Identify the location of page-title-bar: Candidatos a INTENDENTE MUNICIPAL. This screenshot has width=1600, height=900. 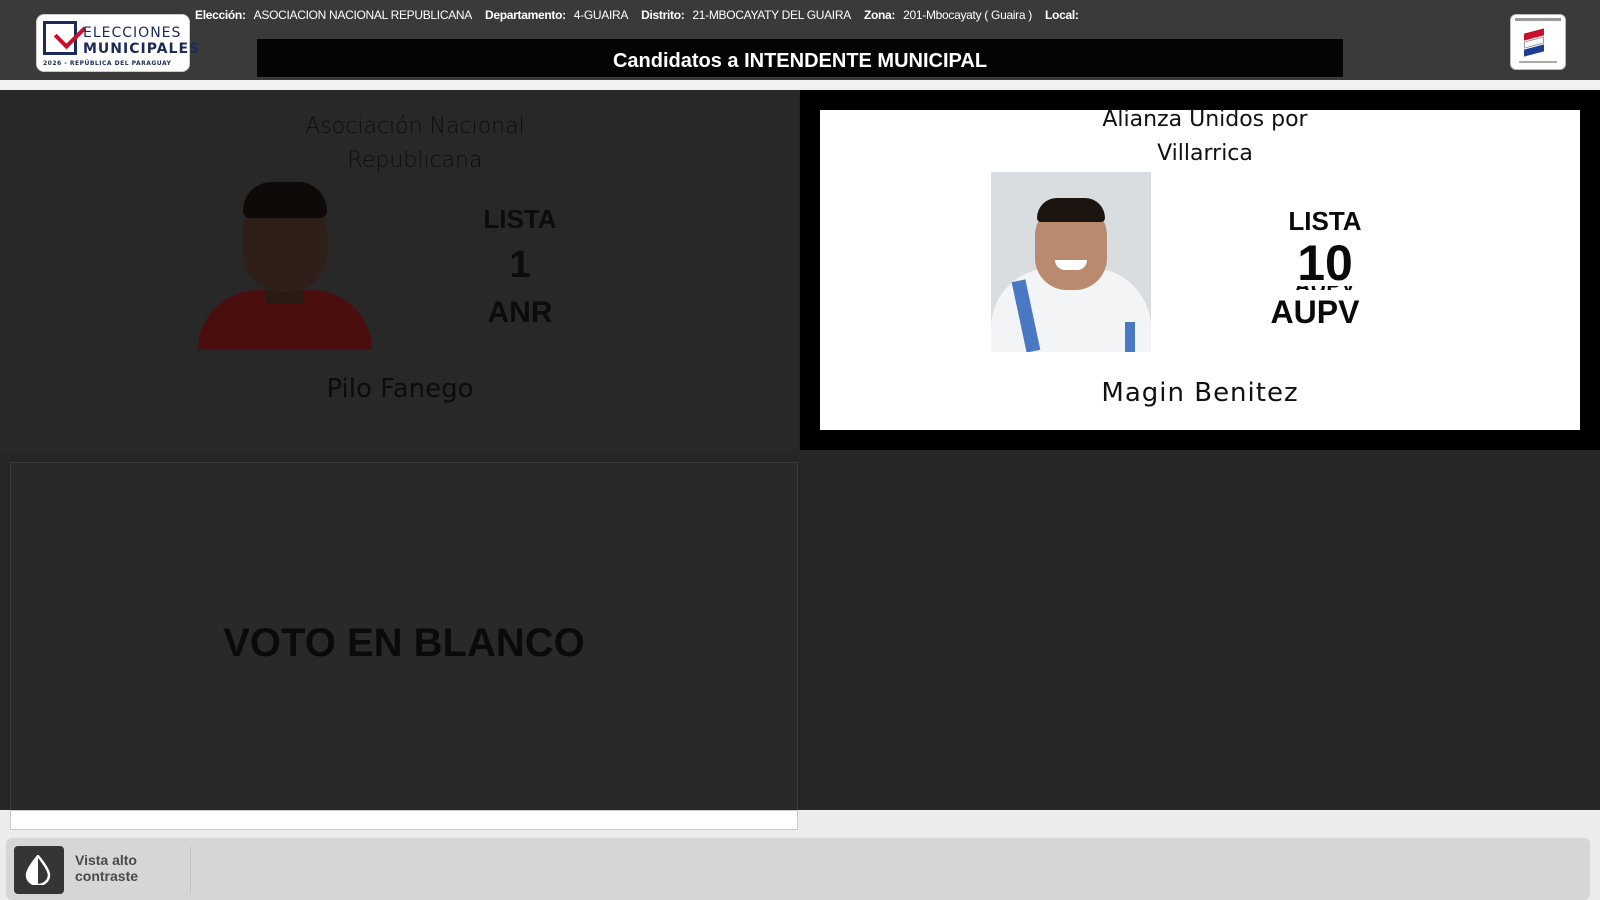
(800, 58).